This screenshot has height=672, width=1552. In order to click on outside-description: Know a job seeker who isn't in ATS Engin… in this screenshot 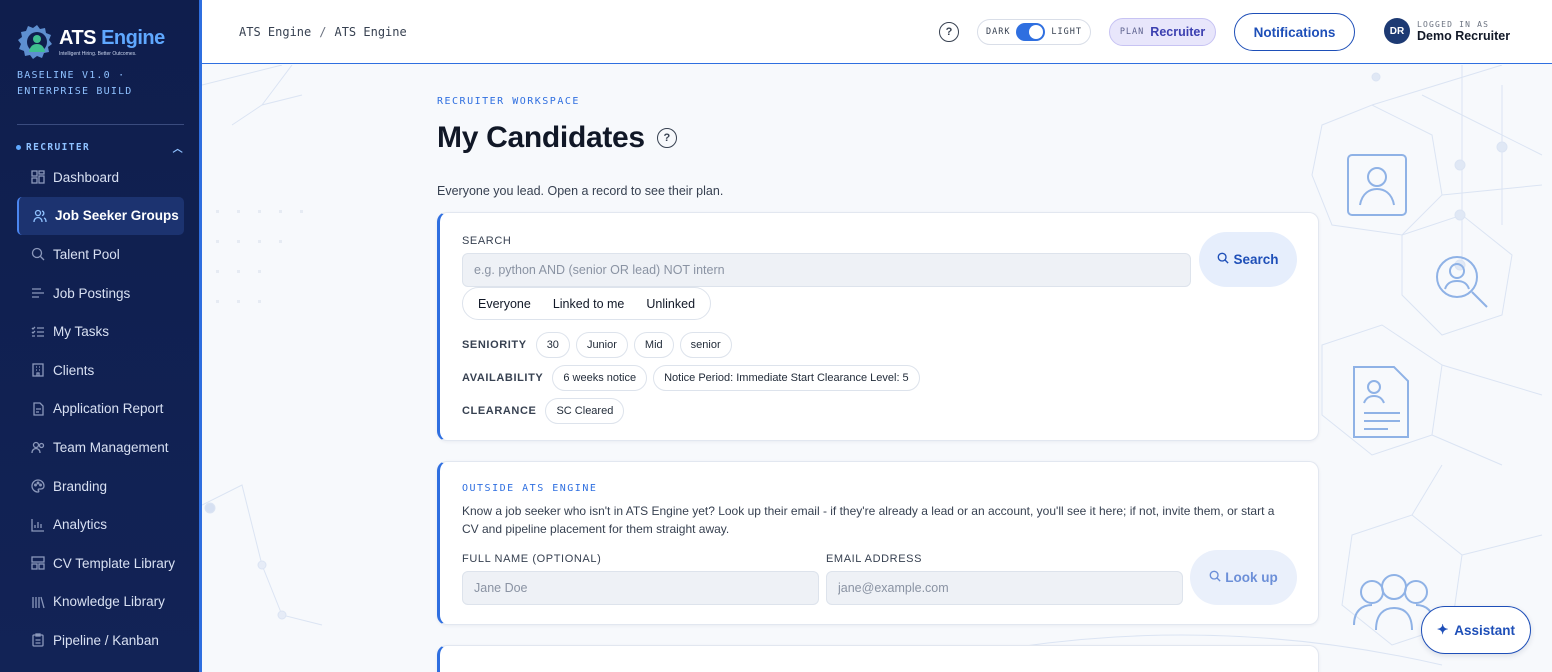, I will do `click(868, 520)`.